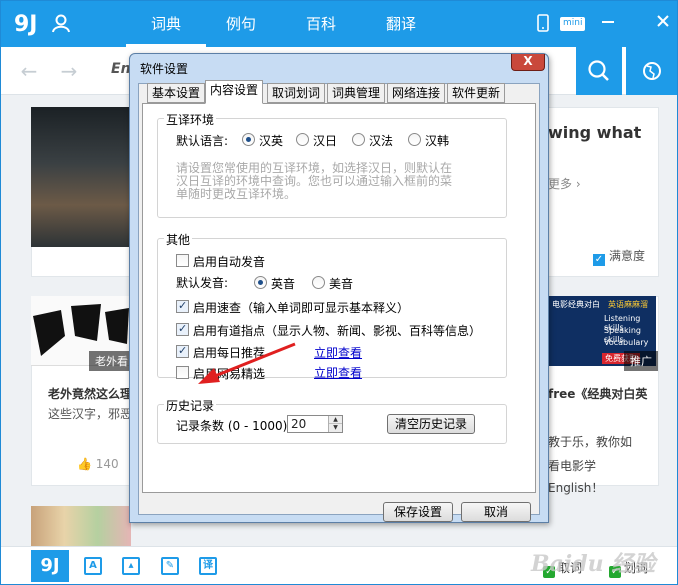 Image resolution: width=678 pixels, height=585 pixels. Describe the element at coordinates (121, 69) in the screenshot. I see `search-input: En` at that location.